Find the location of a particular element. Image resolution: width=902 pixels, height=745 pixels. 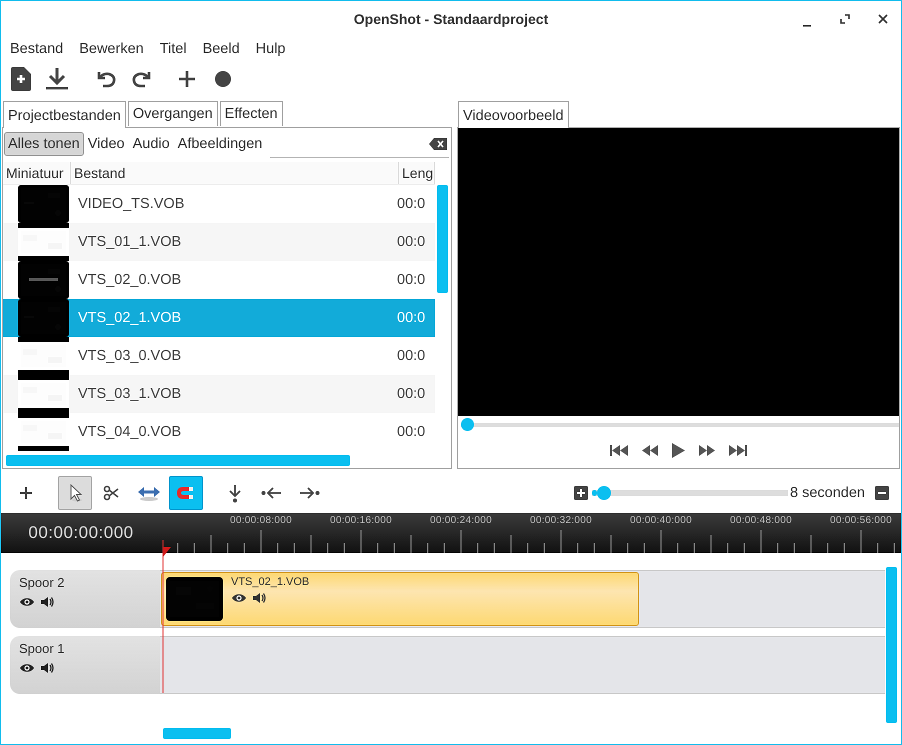

zoom-in-icon is located at coordinates (581, 493).